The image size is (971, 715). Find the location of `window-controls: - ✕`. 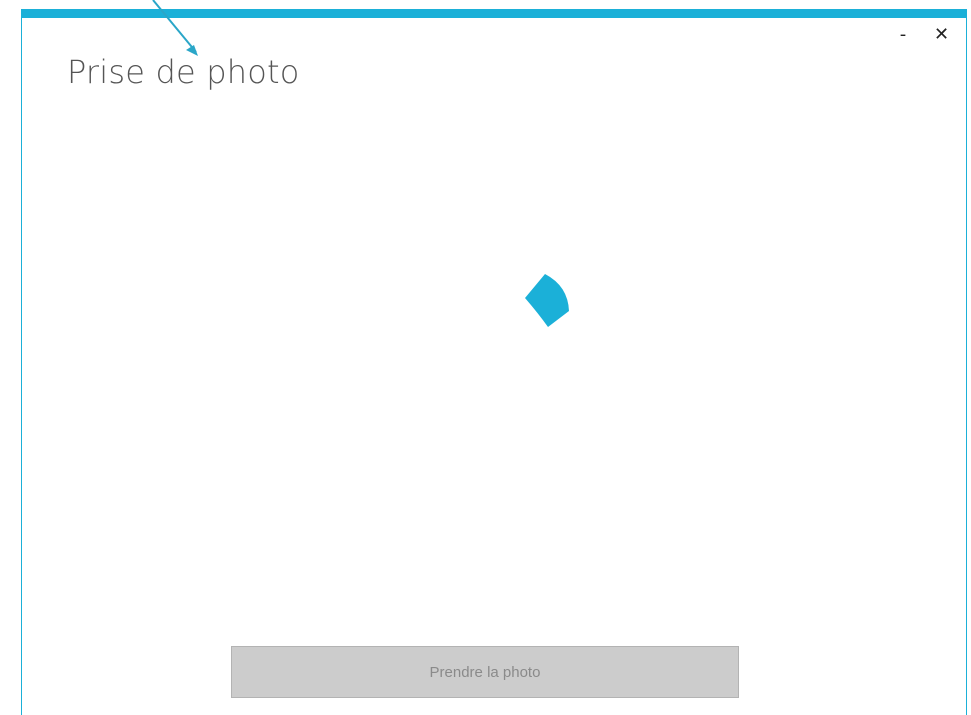

window-controls: - ✕ is located at coordinates (922, 35).